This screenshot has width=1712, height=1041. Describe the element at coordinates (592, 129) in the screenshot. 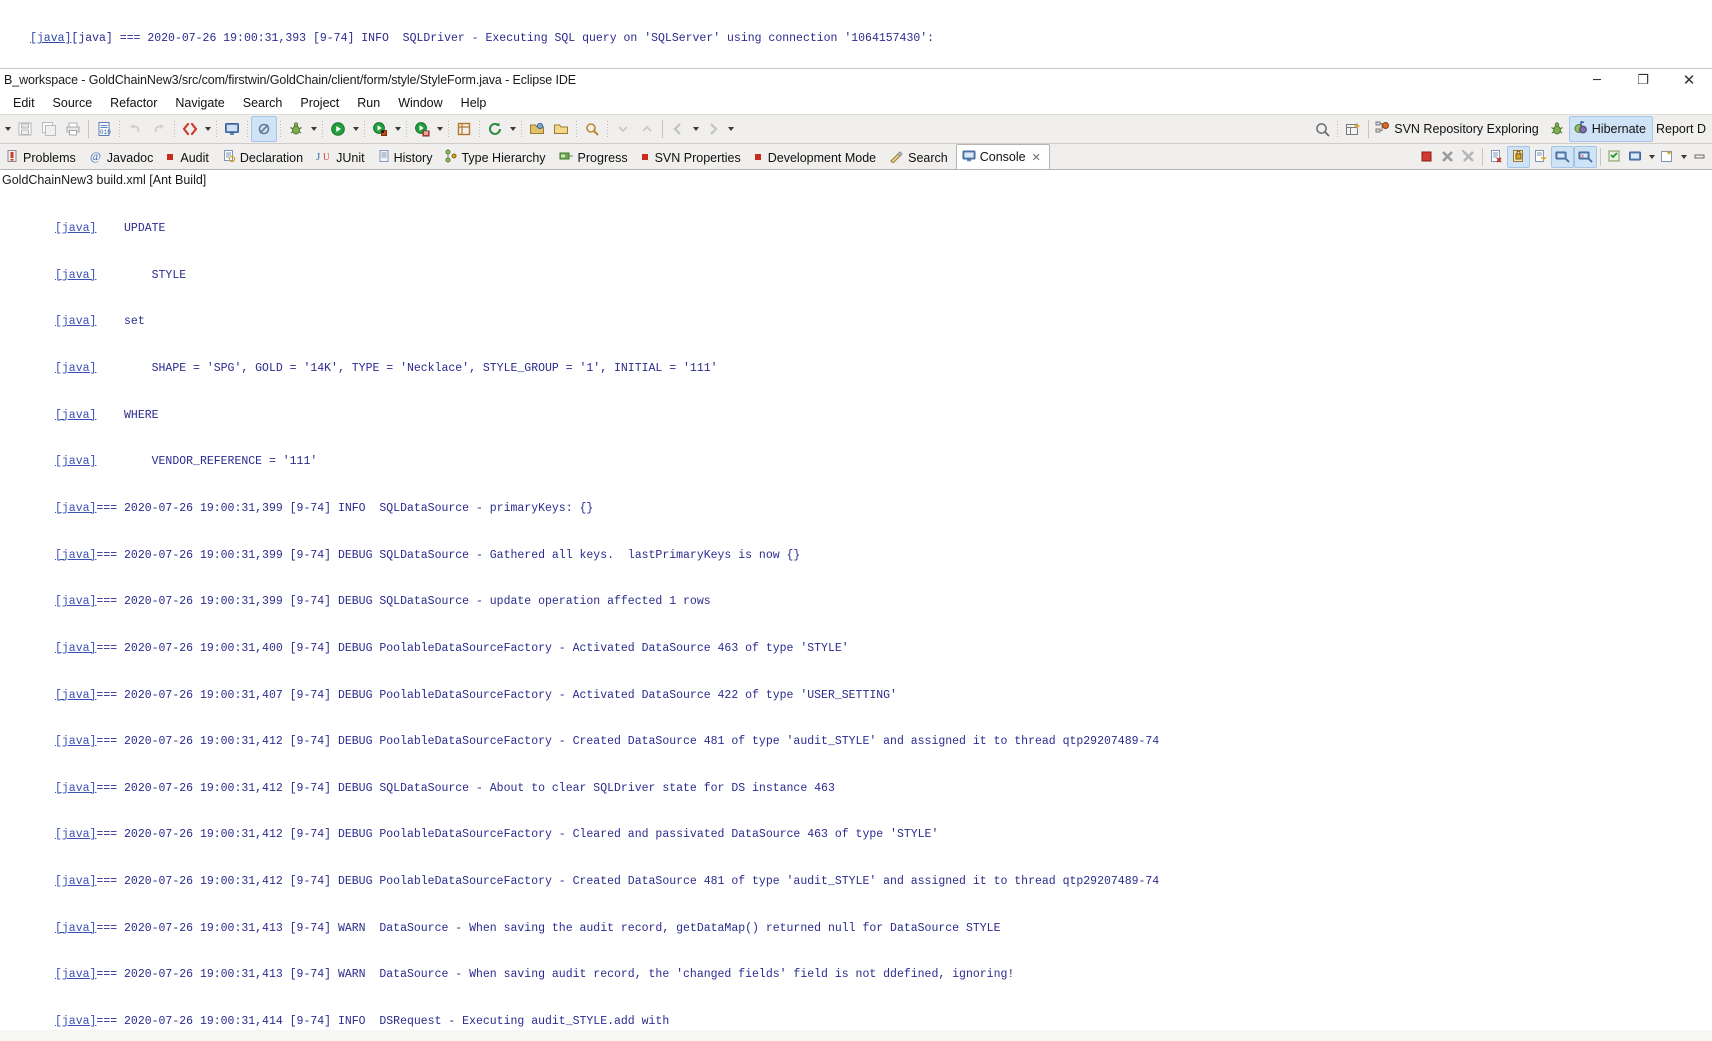

I see `search-icon-small` at that location.